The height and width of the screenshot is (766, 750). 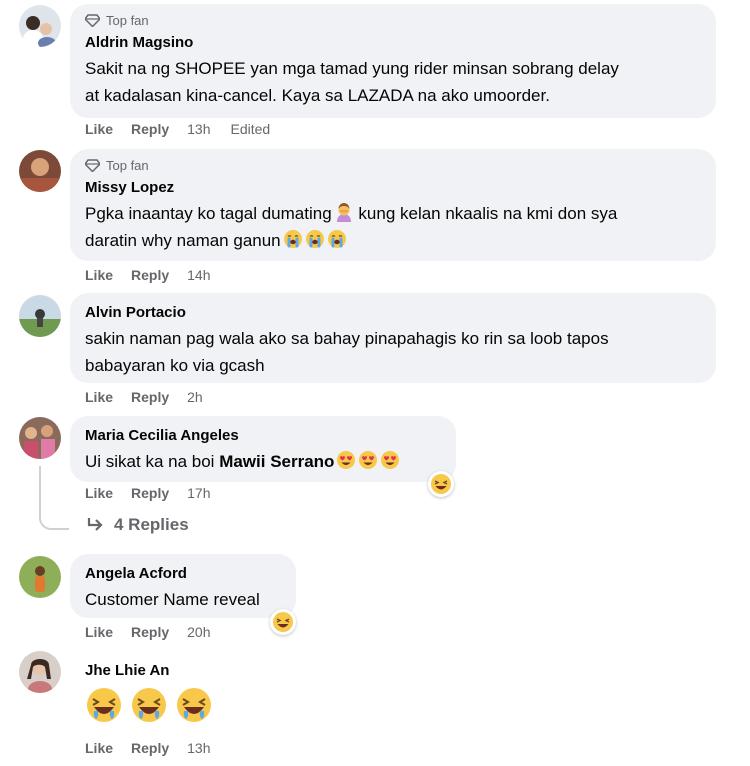 What do you see at coordinates (208, 213) in the screenshot?
I see `comment-text-line: Pgka inaantay ko tagal dumating` at bounding box center [208, 213].